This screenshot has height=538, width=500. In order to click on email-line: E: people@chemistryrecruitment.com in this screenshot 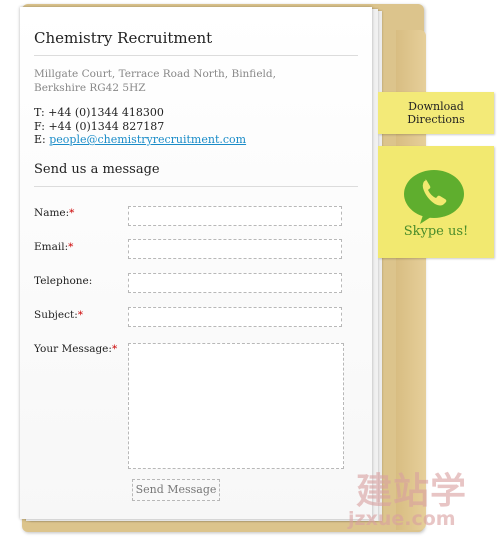, I will do `click(140, 140)`.